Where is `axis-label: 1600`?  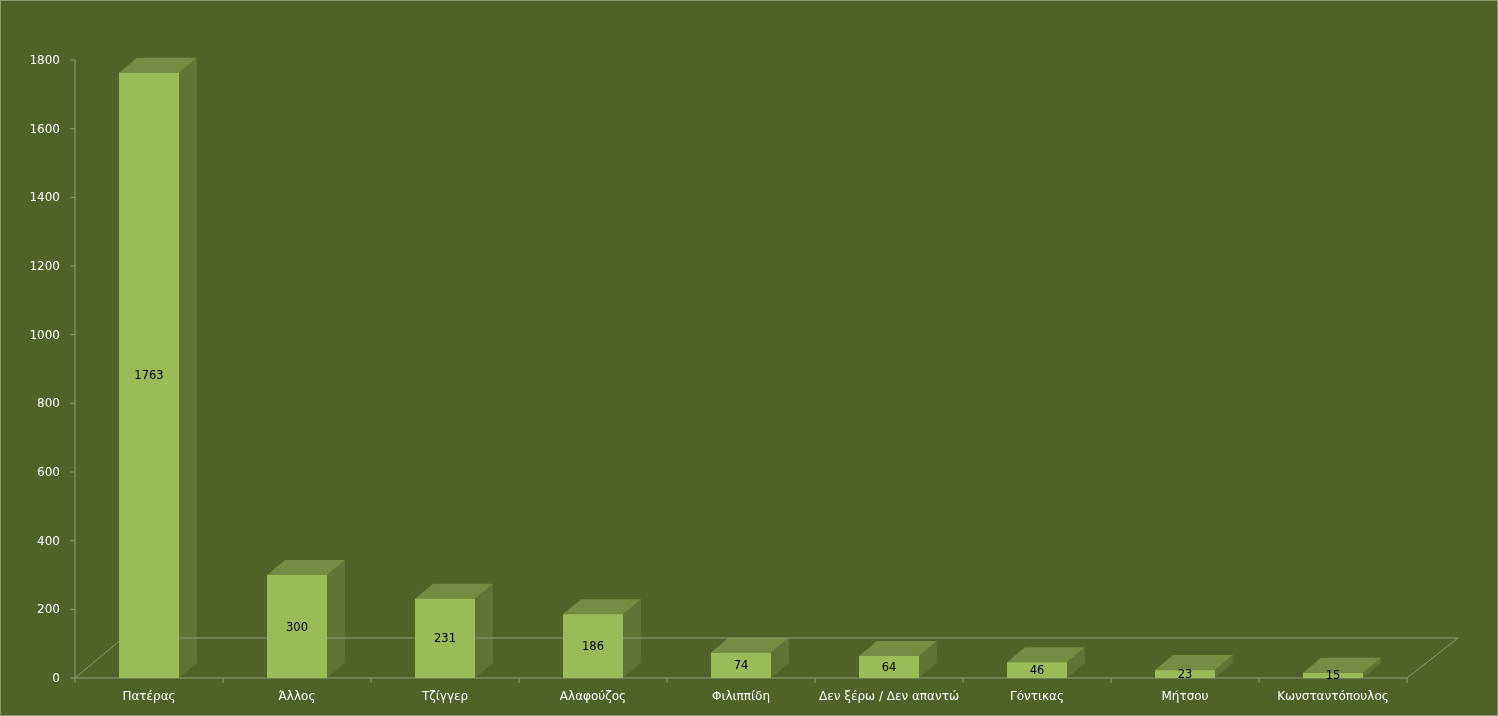 axis-label: 1600 is located at coordinates (44, 128).